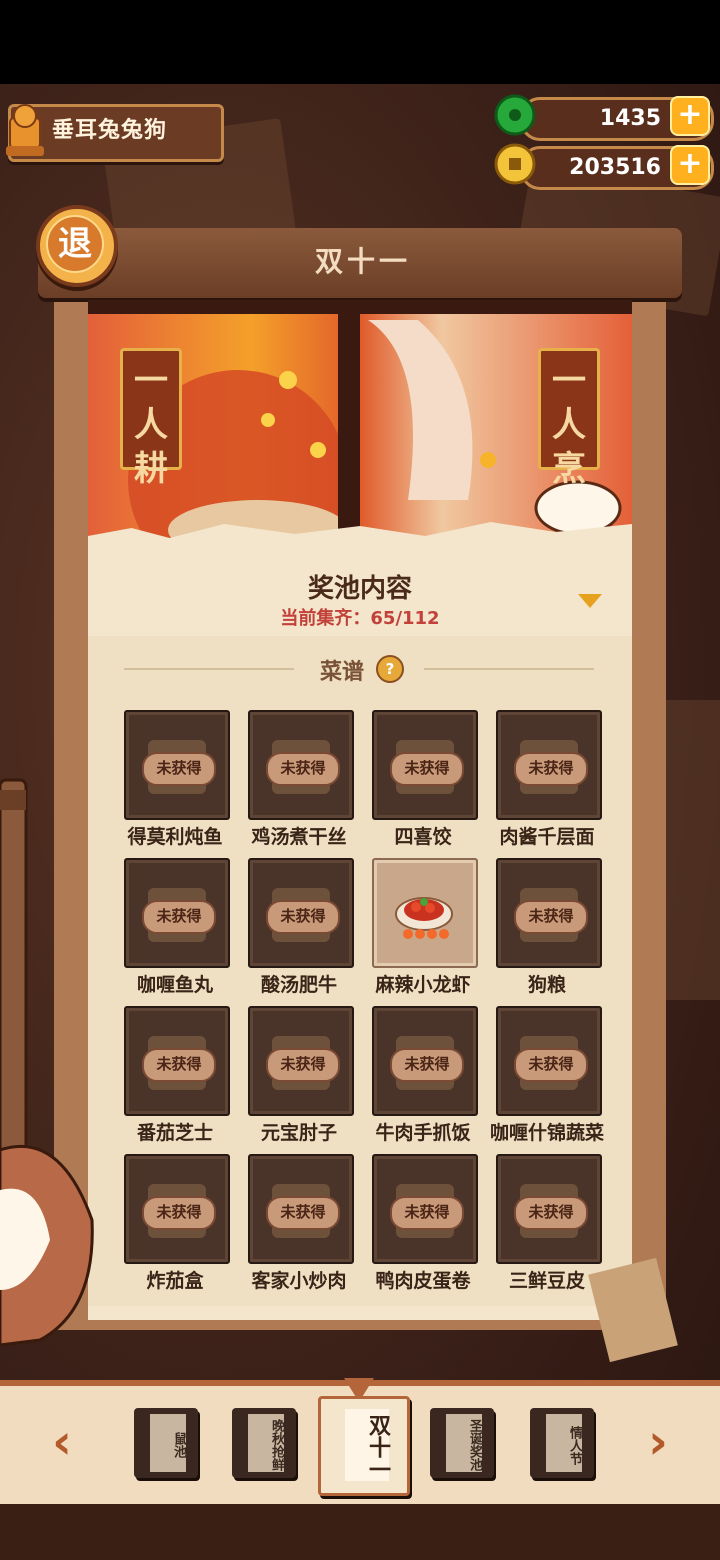  What do you see at coordinates (615, 167) in the screenshot?
I see `coin-amount: 203516` at bounding box center [615, 167].